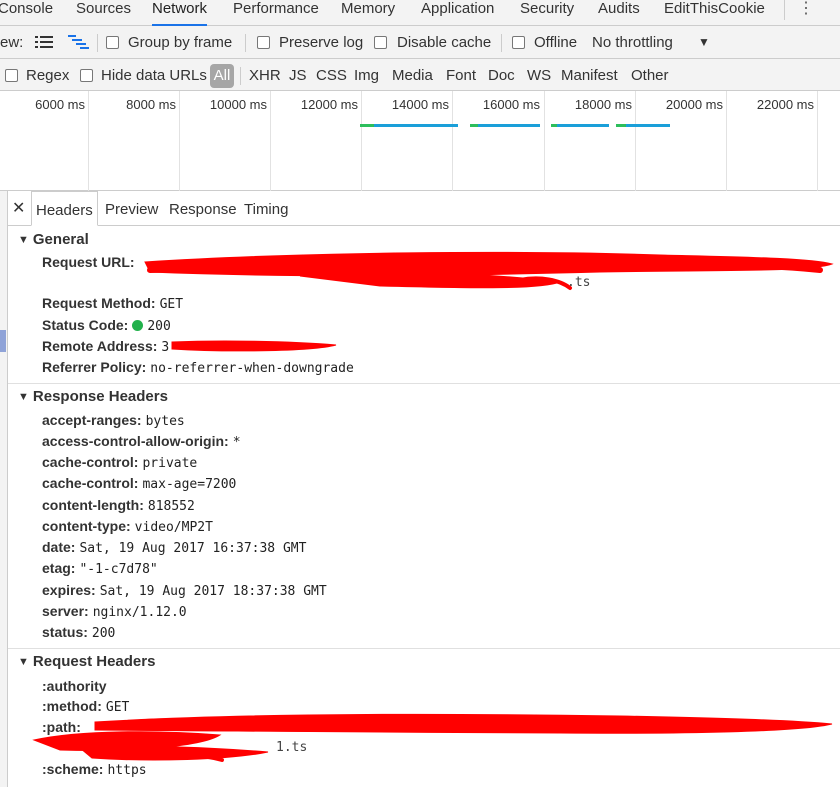 The width and height of the screenshot is (840, 787). What do you see at coordinates (263, 42) in the screenshot?
I see `preserve-log-checkbox` at bounding box center [263, 42].